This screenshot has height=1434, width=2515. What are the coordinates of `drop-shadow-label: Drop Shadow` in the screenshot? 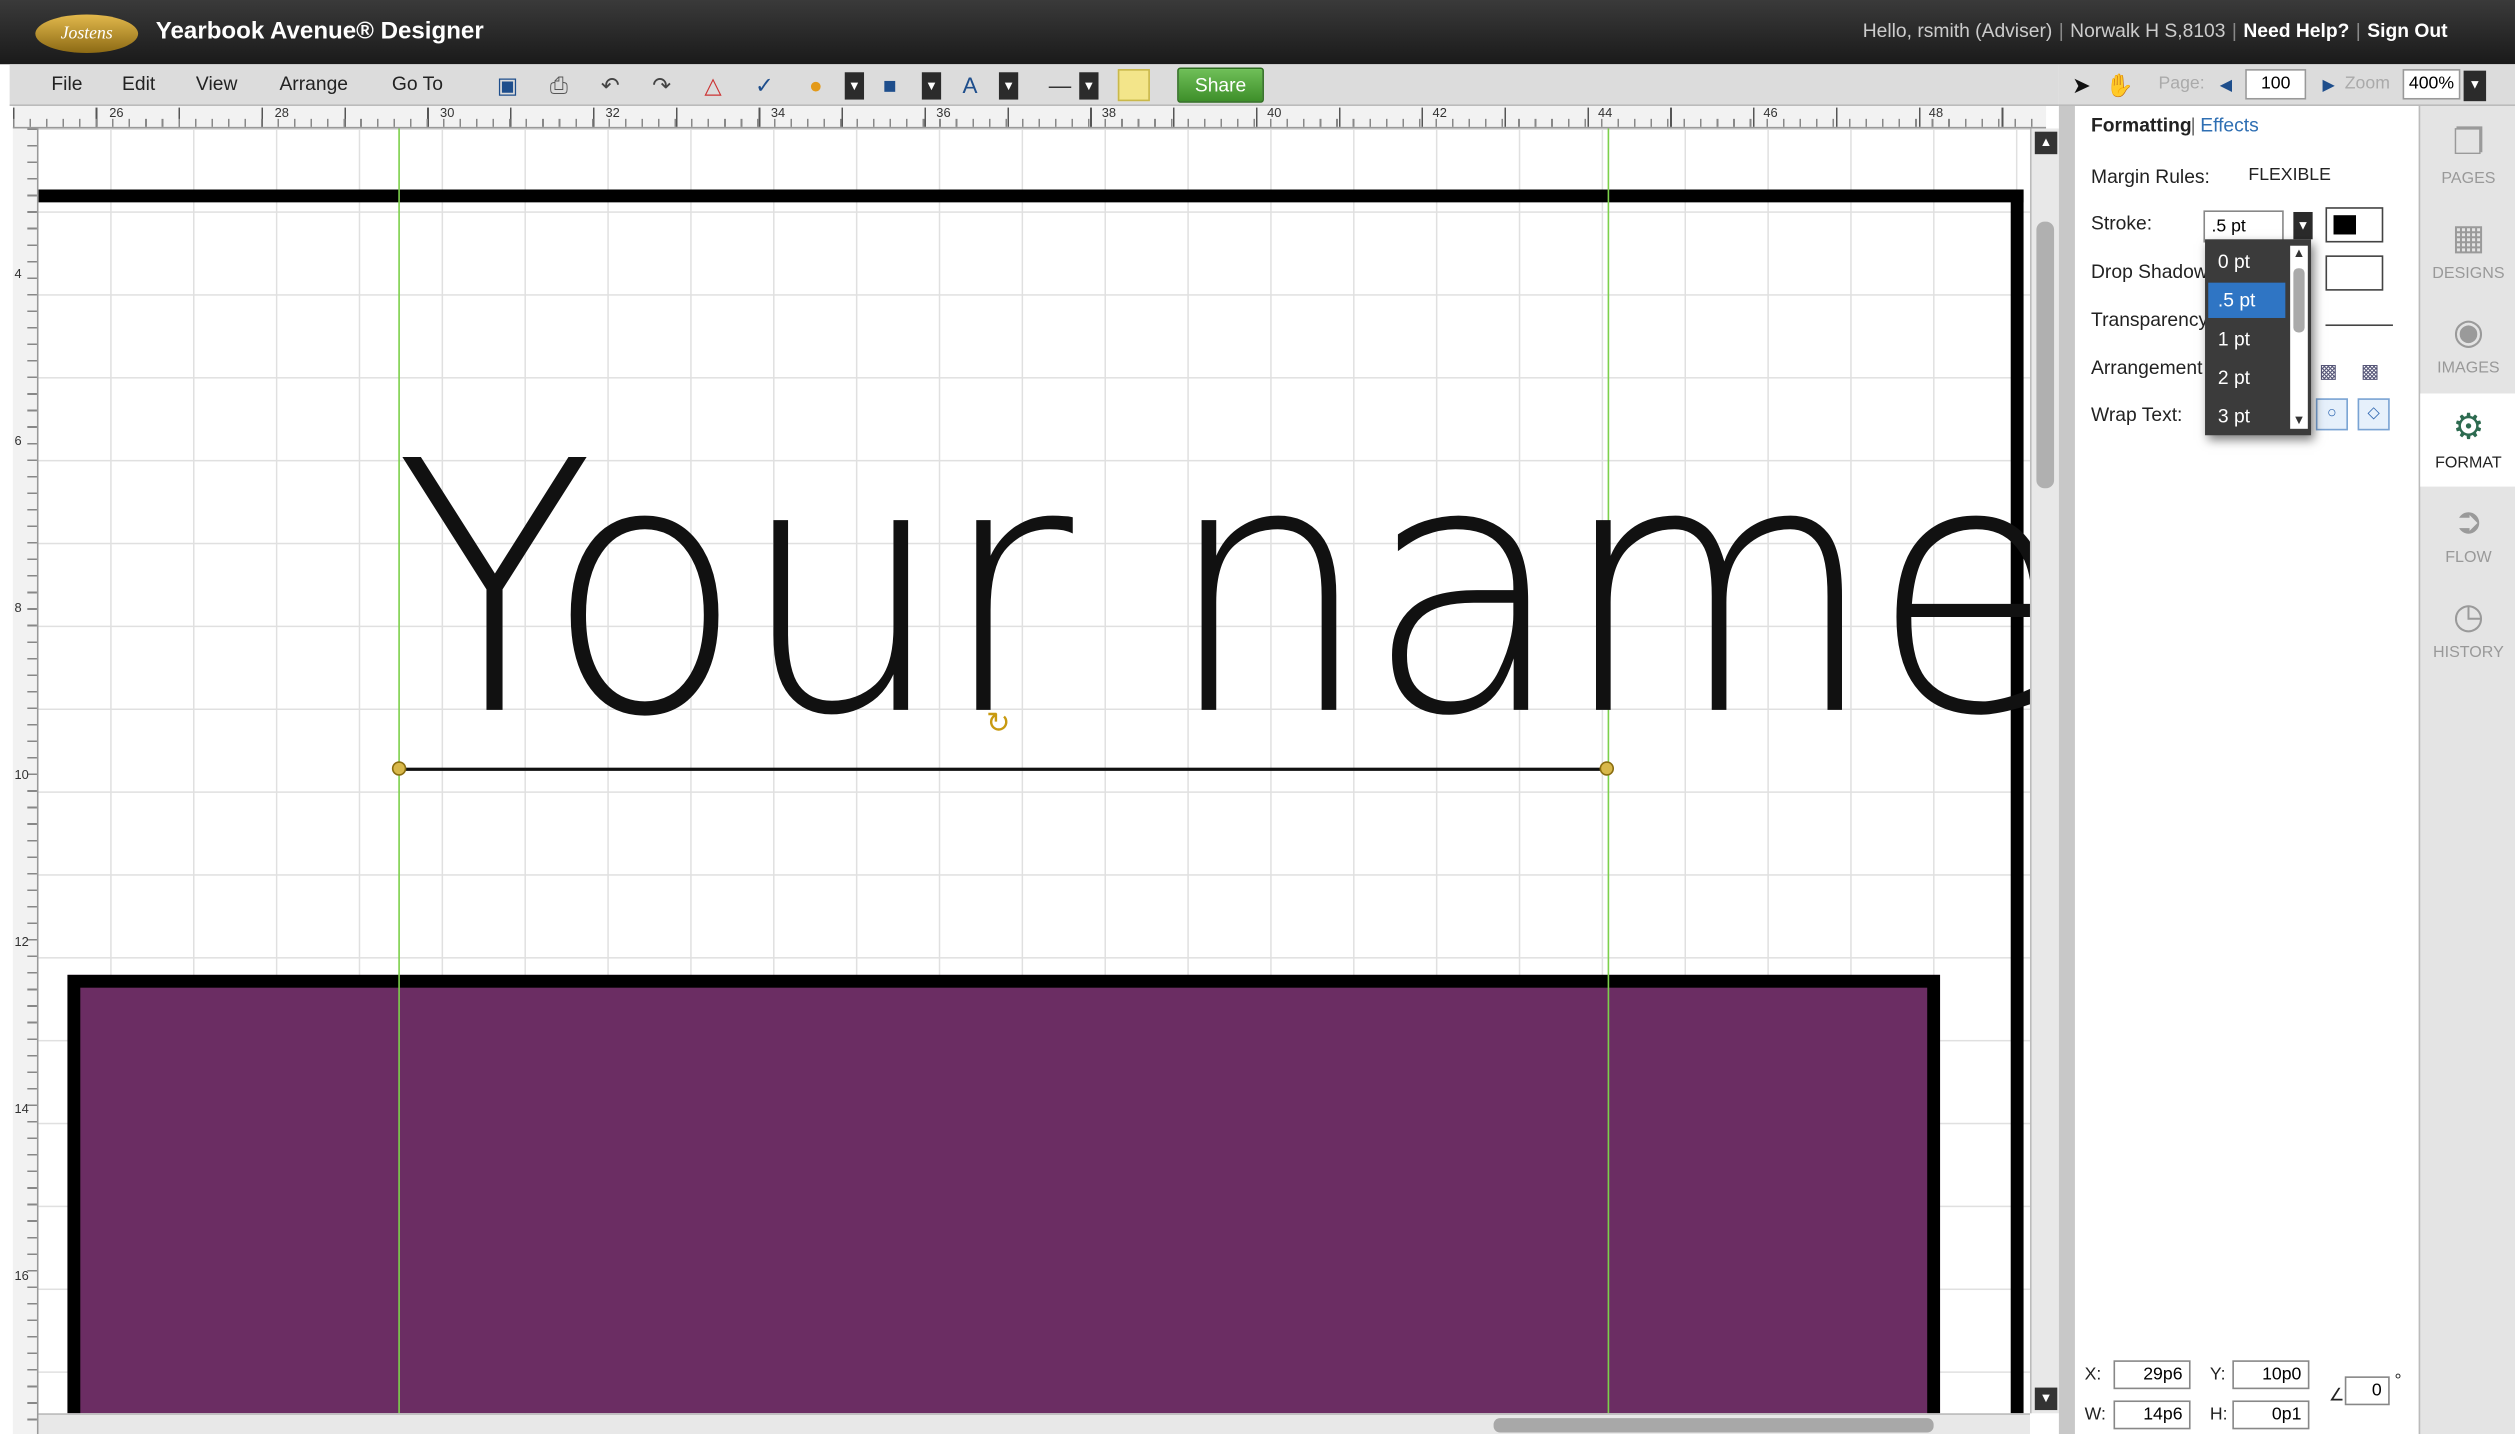 It's located at (2149, 271).